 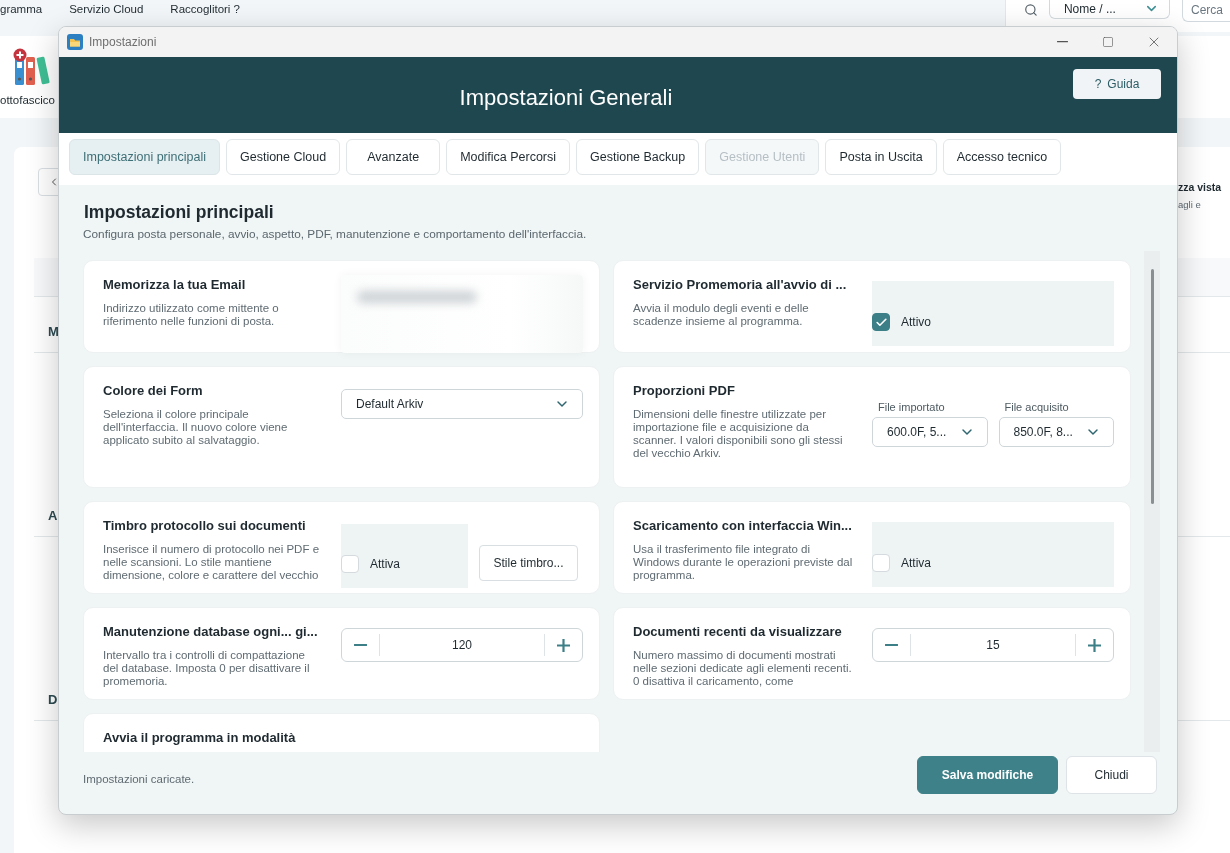 I want to click on setting-description: Numero massimo di documenti mostrati nelle sezioni dedicate agli elementi recenti. 0 disattiva il caricamento, come, so click(x=743, y=668).